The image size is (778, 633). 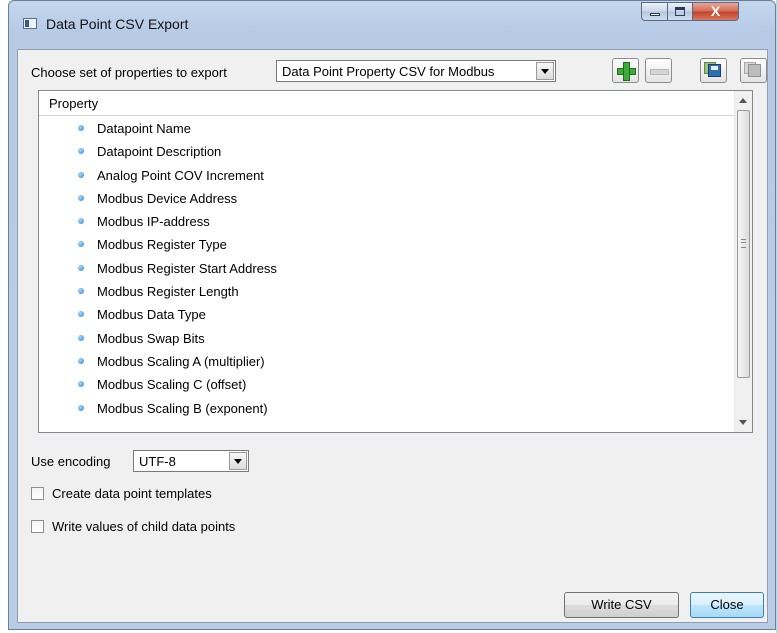 I want to click on maximize-icon, so click(x=680, y=11).